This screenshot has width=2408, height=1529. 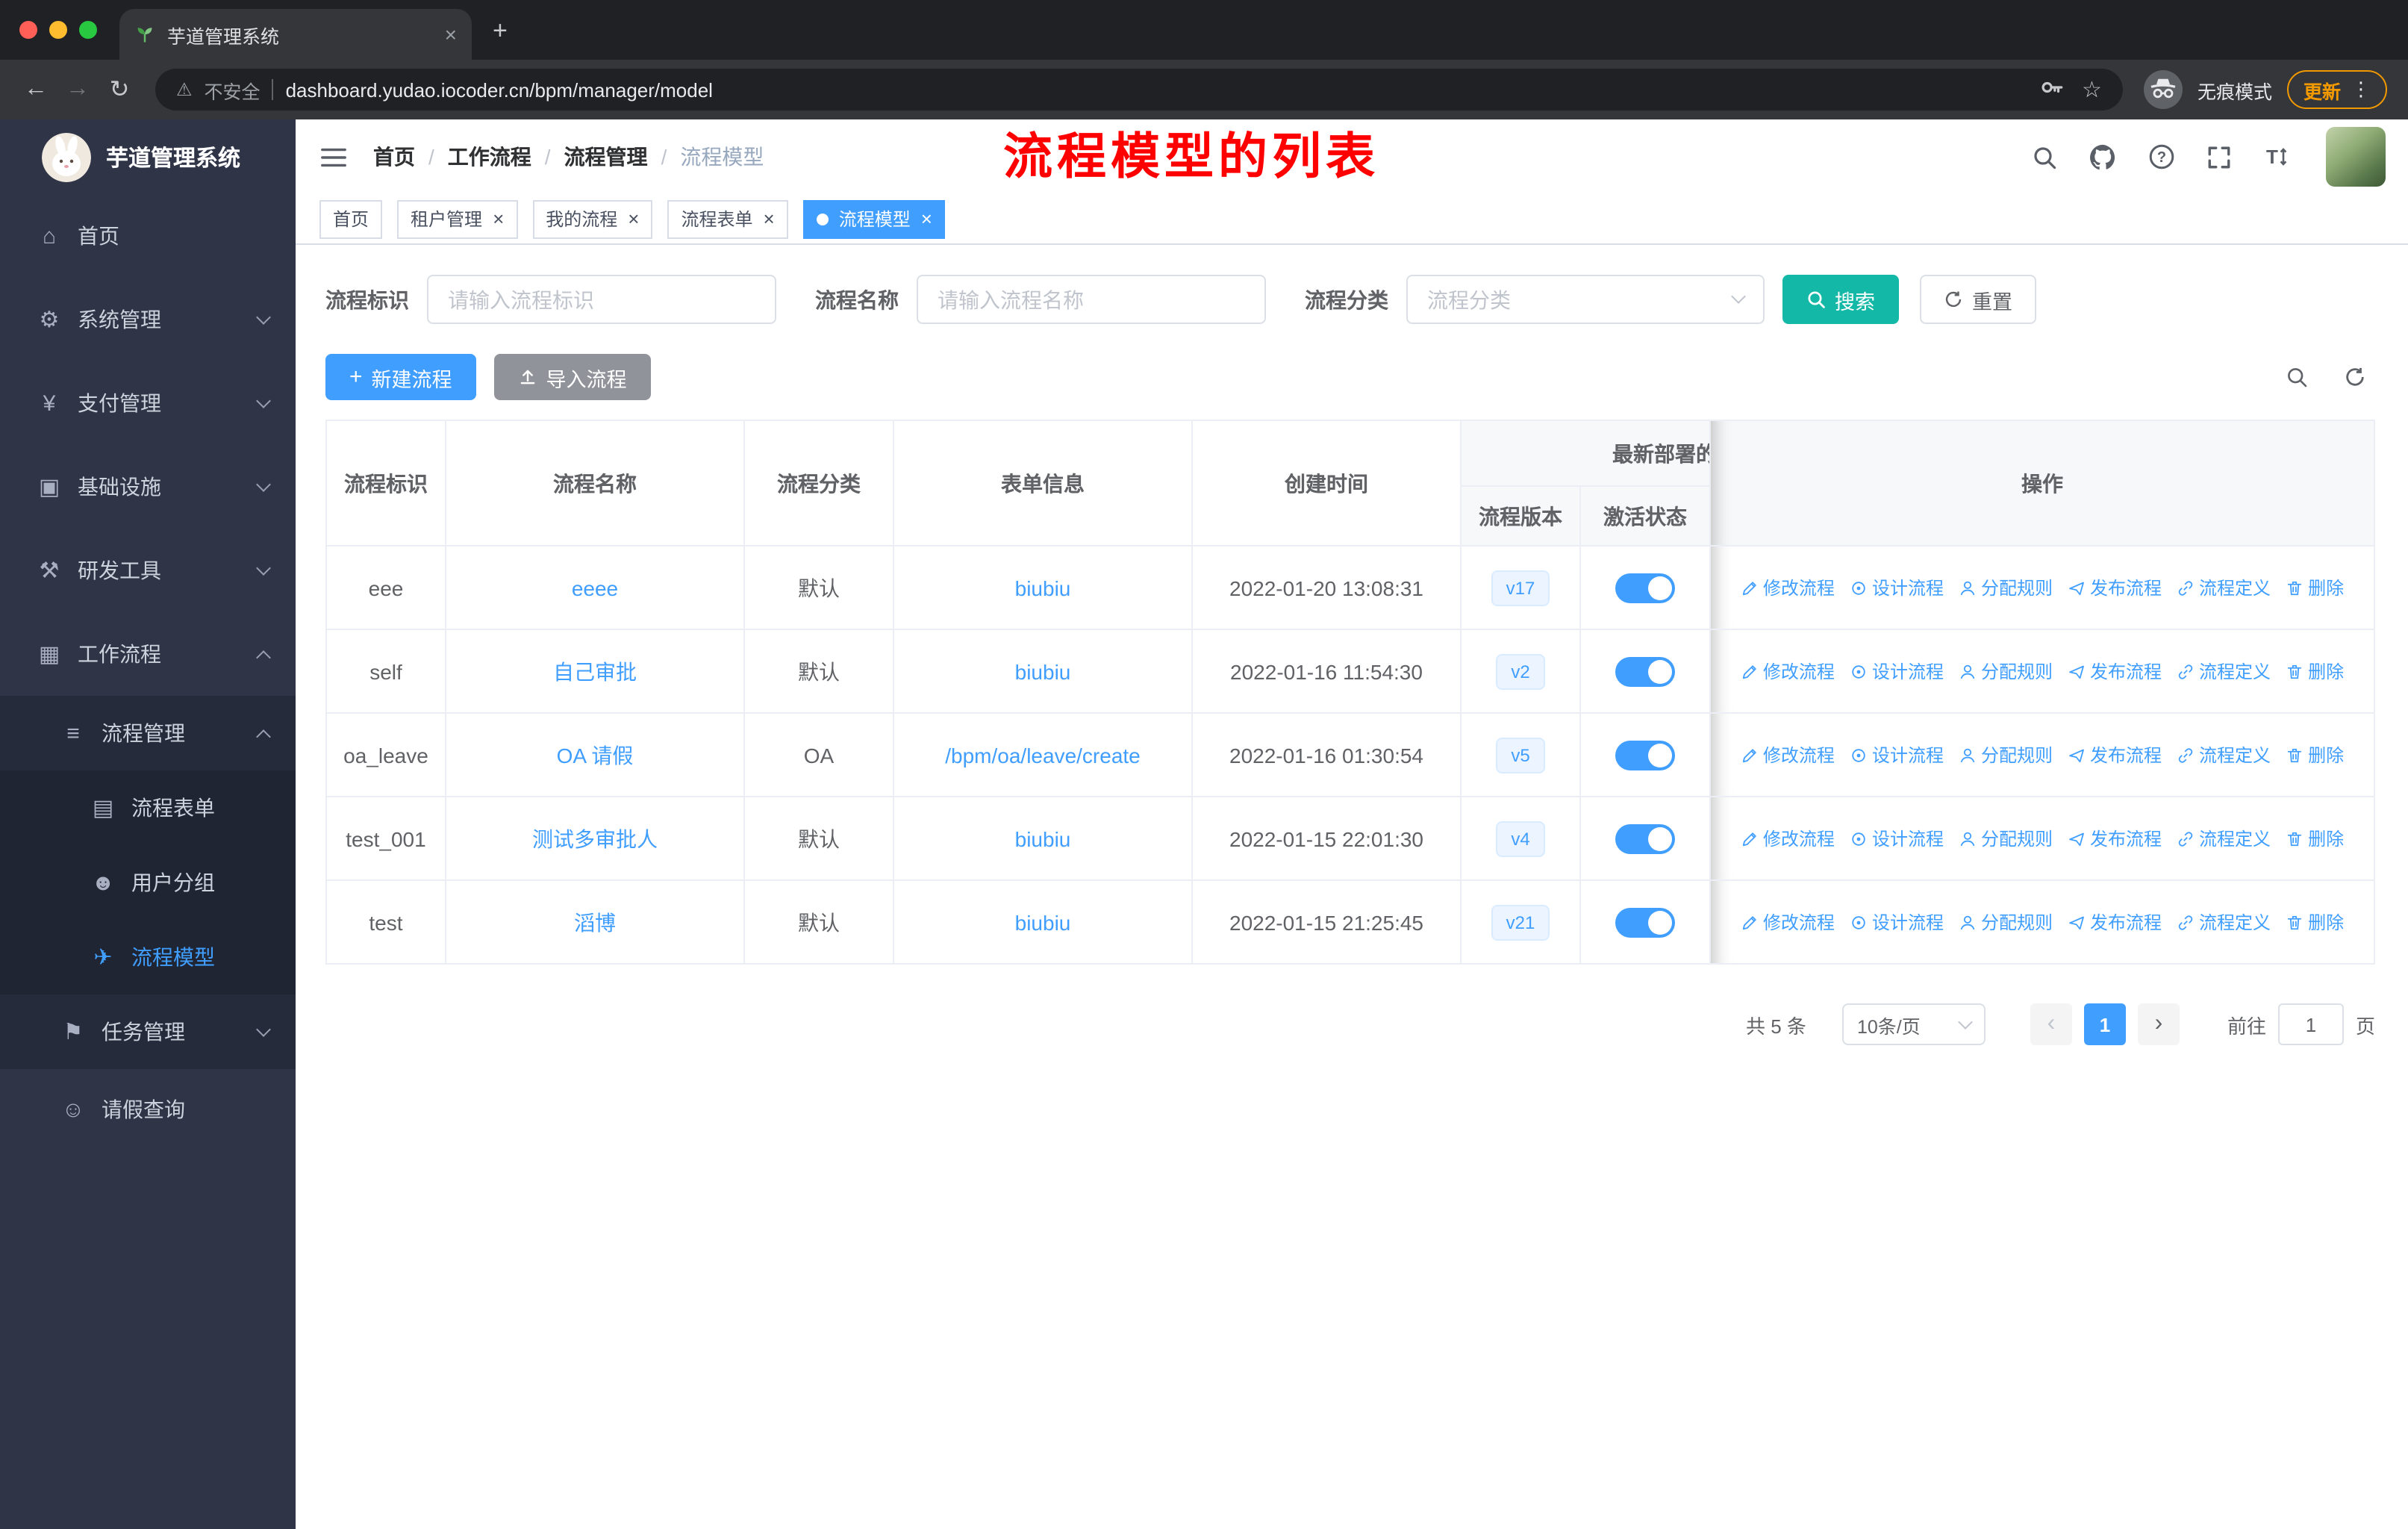 I want to click on sidebar-item-user-group: ☻ 用户分组, so click(x=148, y=882).